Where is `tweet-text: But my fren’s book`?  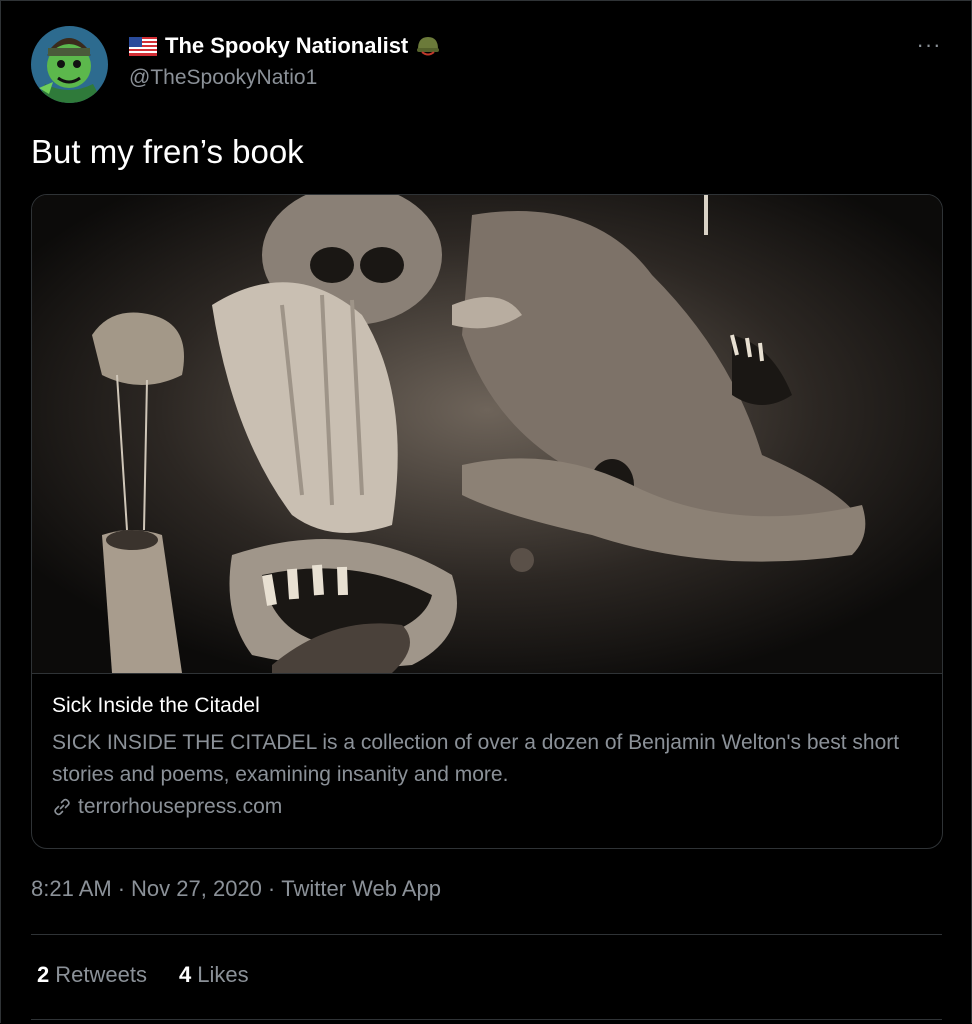 tweet-text: But my fren’s book is located at coordinates (167, 151).